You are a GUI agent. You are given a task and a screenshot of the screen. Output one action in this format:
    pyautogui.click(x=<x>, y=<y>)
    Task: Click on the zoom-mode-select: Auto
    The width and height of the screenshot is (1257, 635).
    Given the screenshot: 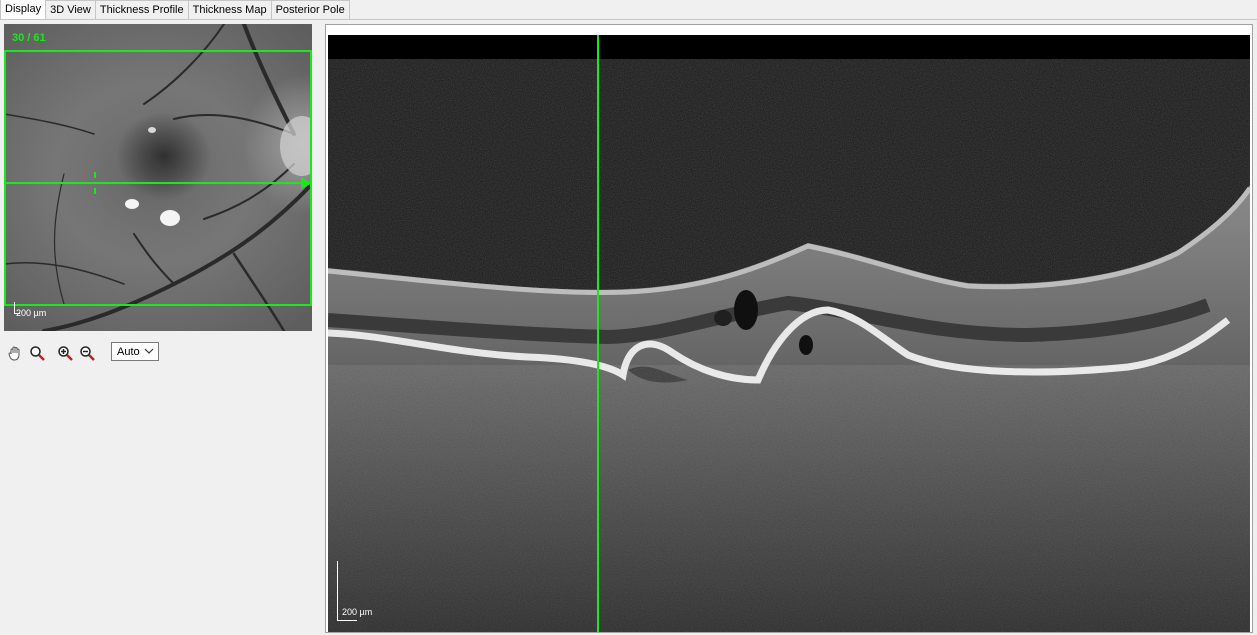 What is the action you would take?
    pyautogui.click(x=135, y=351)
    